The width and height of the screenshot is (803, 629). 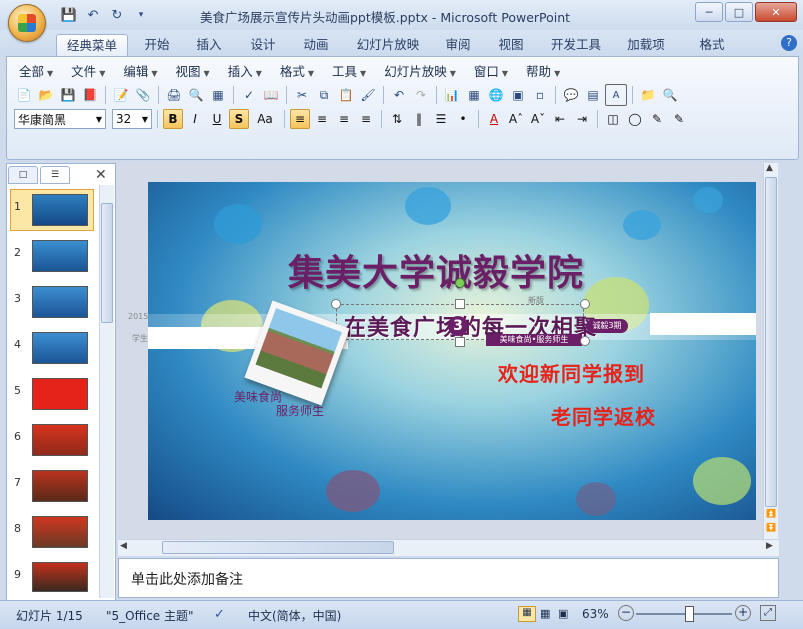 What do you see at coordinates (294, 615) in the screenshot?
I see `language-indicator: 中文(简体，中国)` at bounding box center [294, 615].